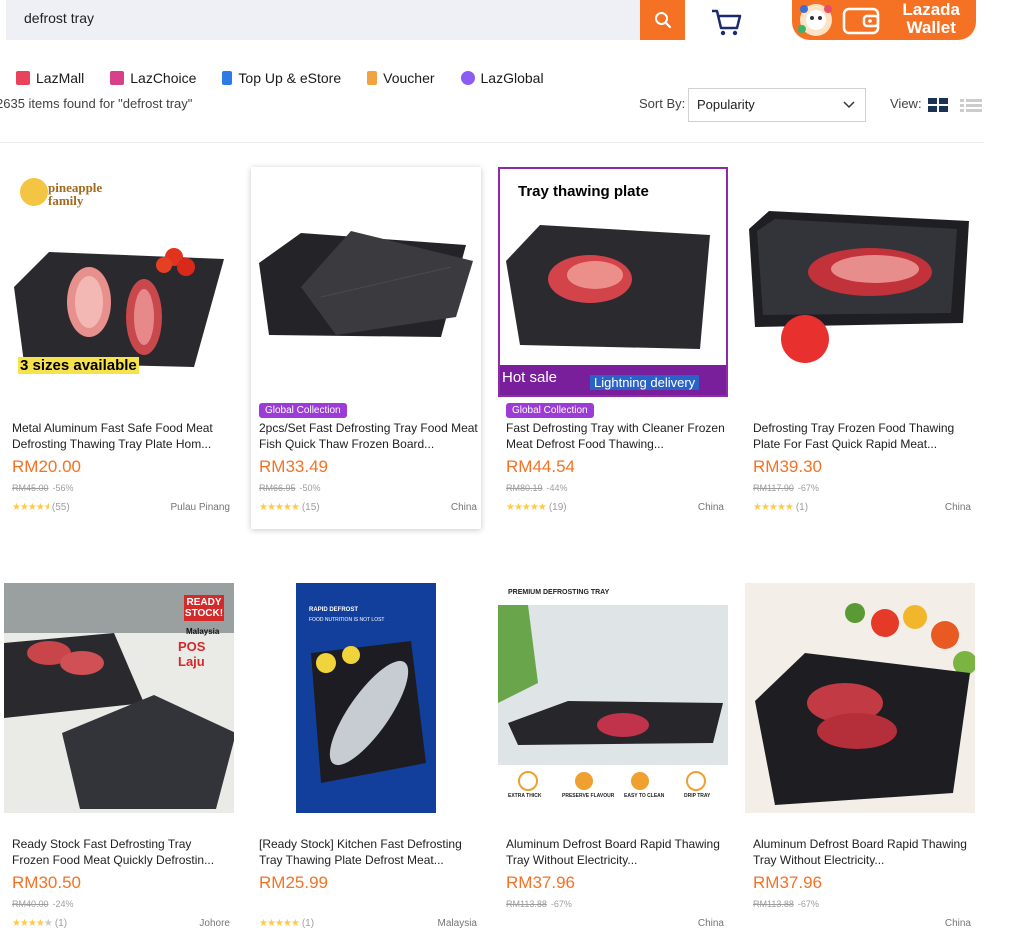 The height and width of the screenshot is (947, 1024). What do you see at coordinates (204, 608) in the screenshot?
I see `ready-stock-badge: READY STOCK!` at bounding box center [204, 608].